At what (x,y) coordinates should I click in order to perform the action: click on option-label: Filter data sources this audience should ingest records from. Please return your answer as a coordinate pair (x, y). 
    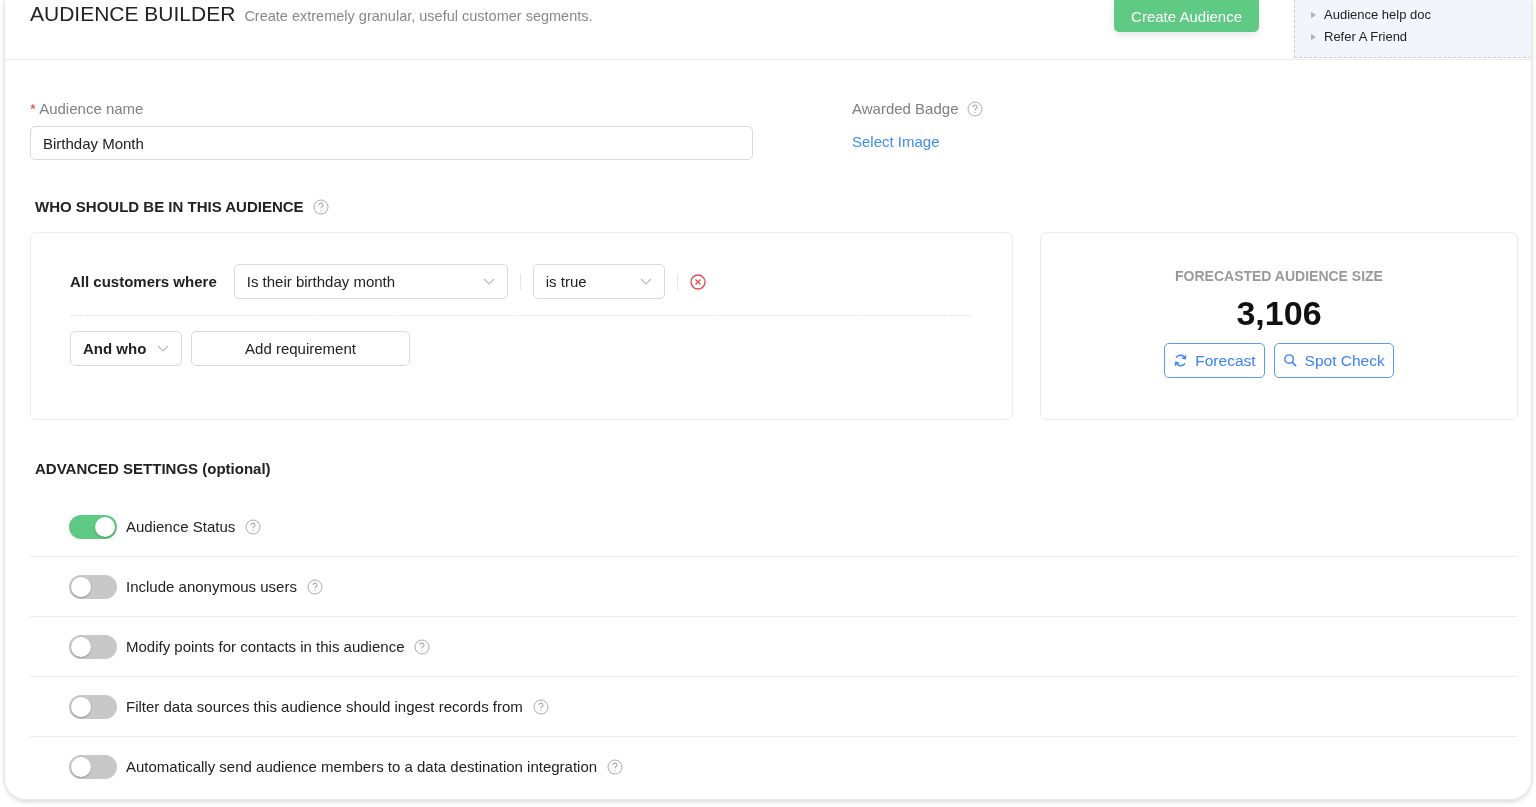
    Looking at the image, I should click on (324, 706).